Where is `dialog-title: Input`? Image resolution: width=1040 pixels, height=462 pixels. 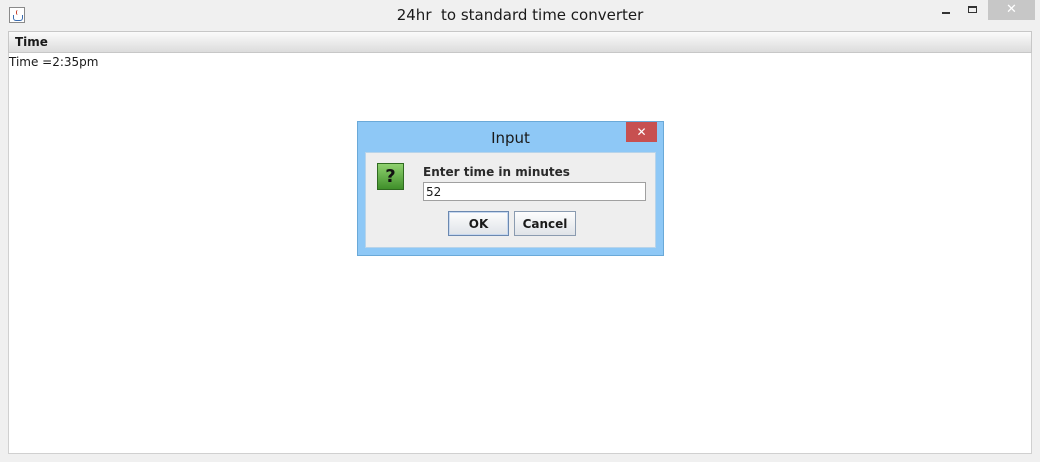 dialog-title: Input is located at coordinates (510, 138).